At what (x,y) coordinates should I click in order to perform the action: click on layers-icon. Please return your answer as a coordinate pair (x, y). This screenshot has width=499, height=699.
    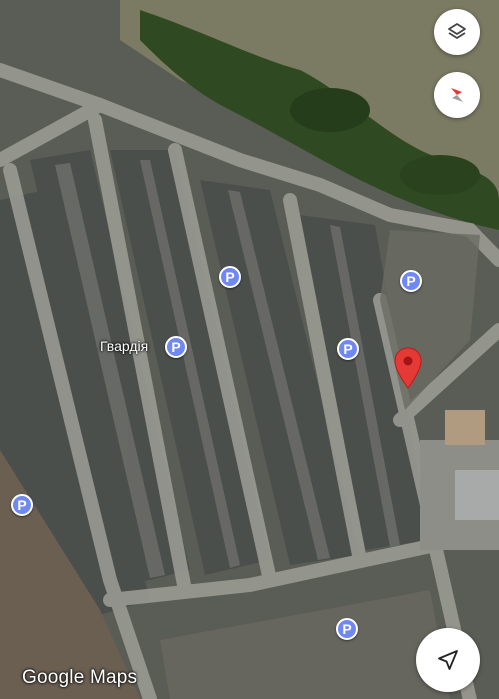
    Looking at the image, I should click on (457, 31).